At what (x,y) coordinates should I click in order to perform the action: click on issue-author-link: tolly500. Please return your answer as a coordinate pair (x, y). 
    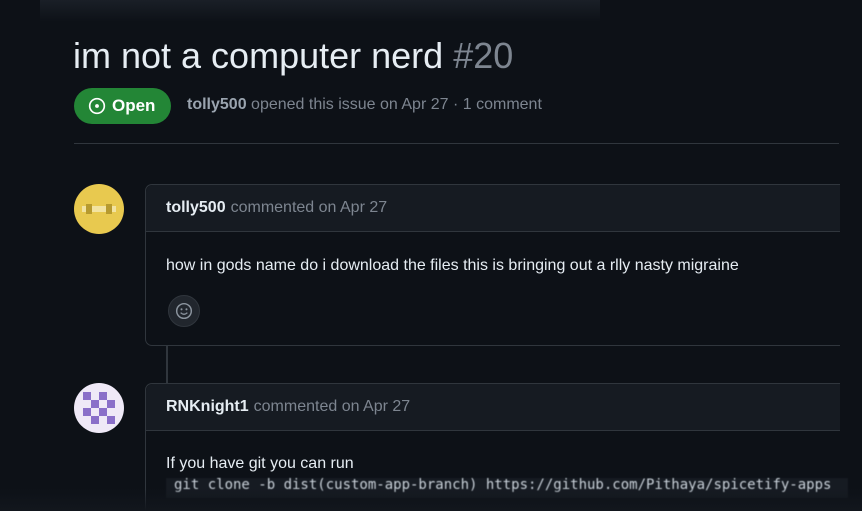
    Looking at the image, I should click on (217, 104).